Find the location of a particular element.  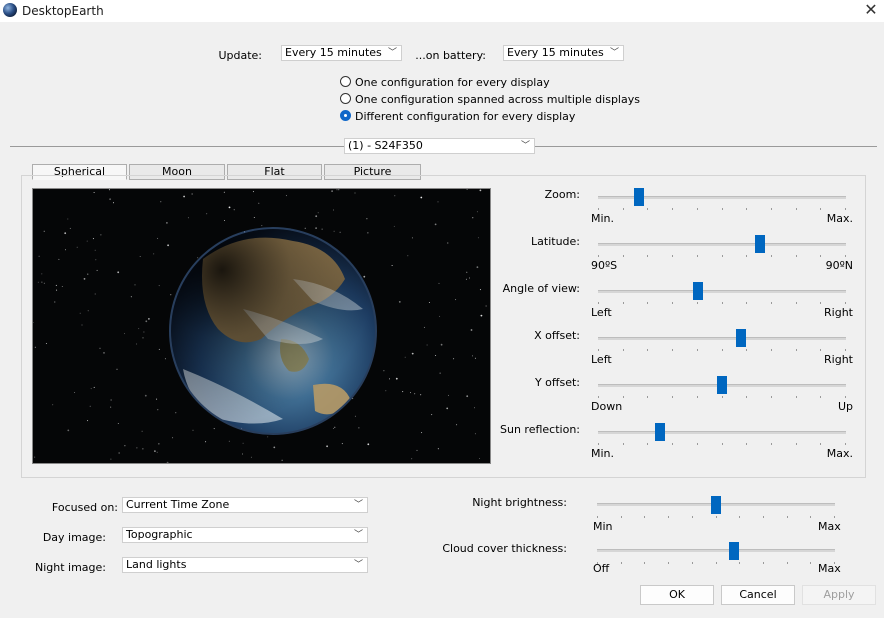

ok-button: OK is located at coordinates (677, 595).